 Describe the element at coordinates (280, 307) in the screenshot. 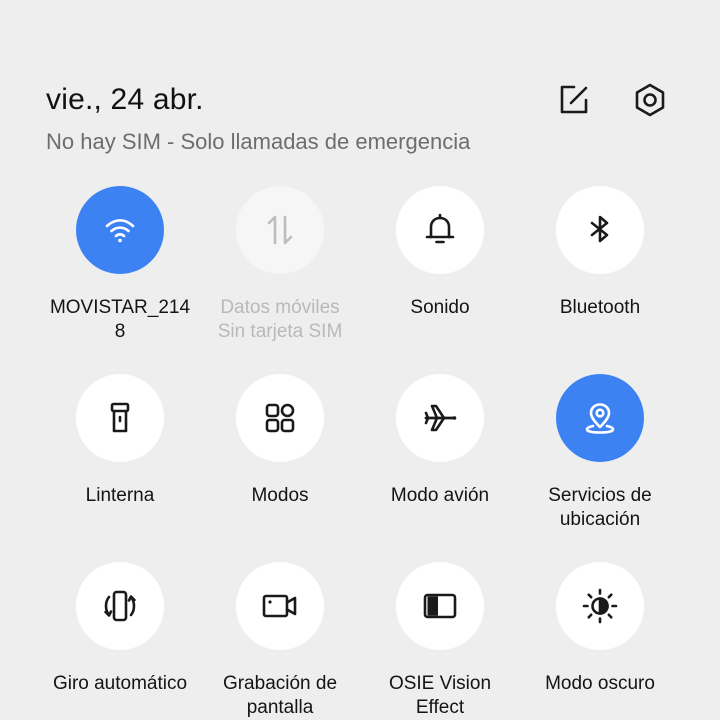

I see `tile-label: Datos móviles` at that location.